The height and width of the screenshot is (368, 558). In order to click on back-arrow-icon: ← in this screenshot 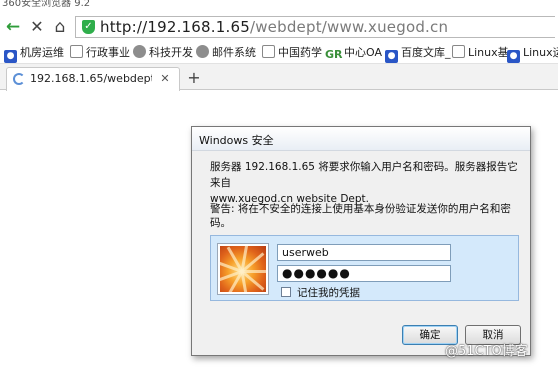, I will do `click(13, 27)`.